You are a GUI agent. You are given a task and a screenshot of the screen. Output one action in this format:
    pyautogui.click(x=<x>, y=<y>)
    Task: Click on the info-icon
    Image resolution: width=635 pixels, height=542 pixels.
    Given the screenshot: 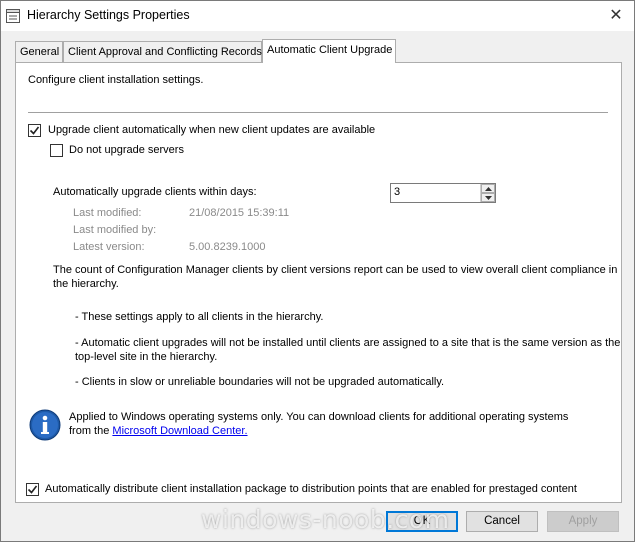 What is the action you would take?
    pyautogui.click(x=45, y=425)
    